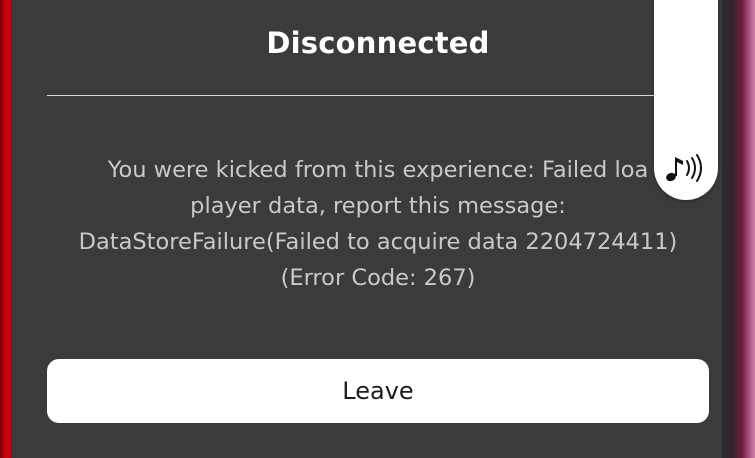  I want to click on leave-button: Leave, so click(378, 391).